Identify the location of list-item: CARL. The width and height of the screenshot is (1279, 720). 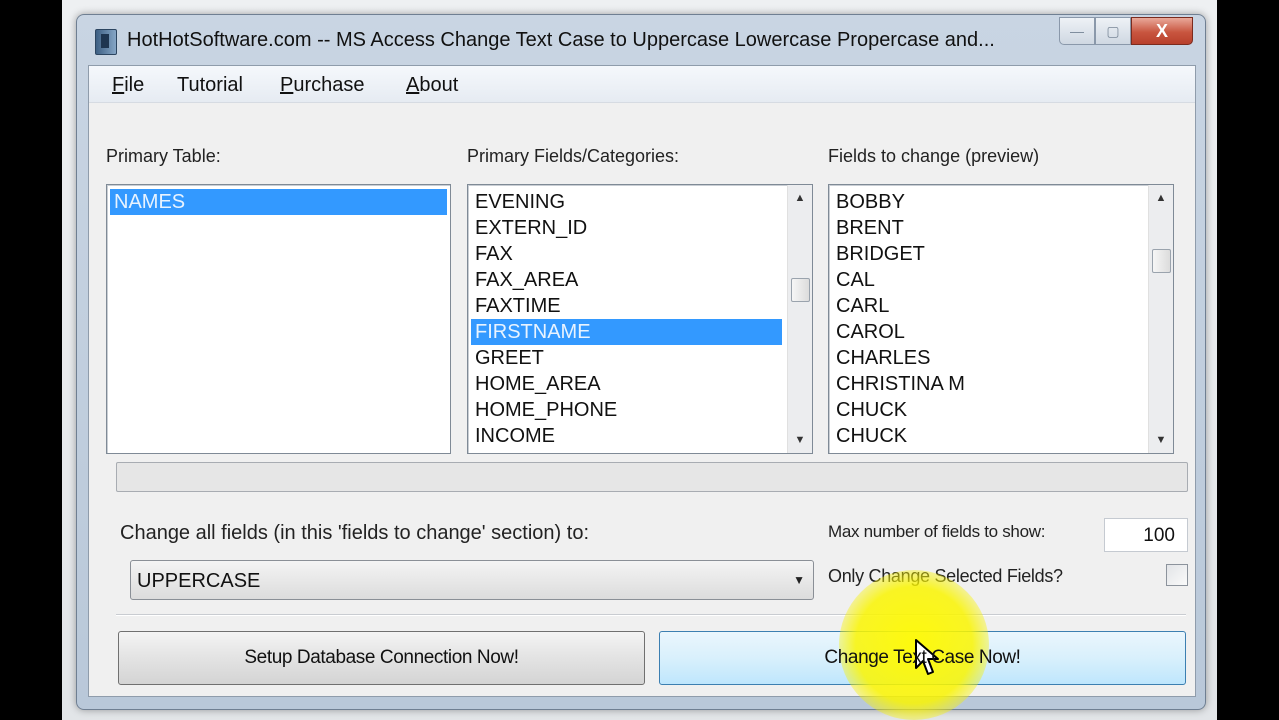
(987, 306).